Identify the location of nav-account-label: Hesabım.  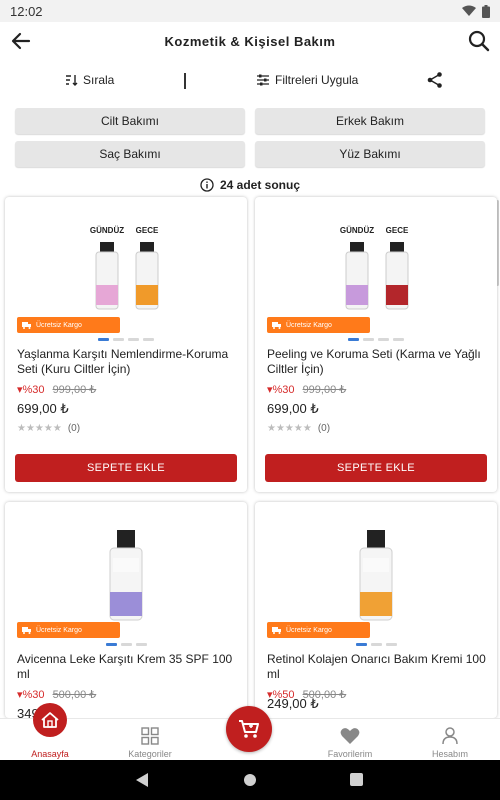
(449, 754).